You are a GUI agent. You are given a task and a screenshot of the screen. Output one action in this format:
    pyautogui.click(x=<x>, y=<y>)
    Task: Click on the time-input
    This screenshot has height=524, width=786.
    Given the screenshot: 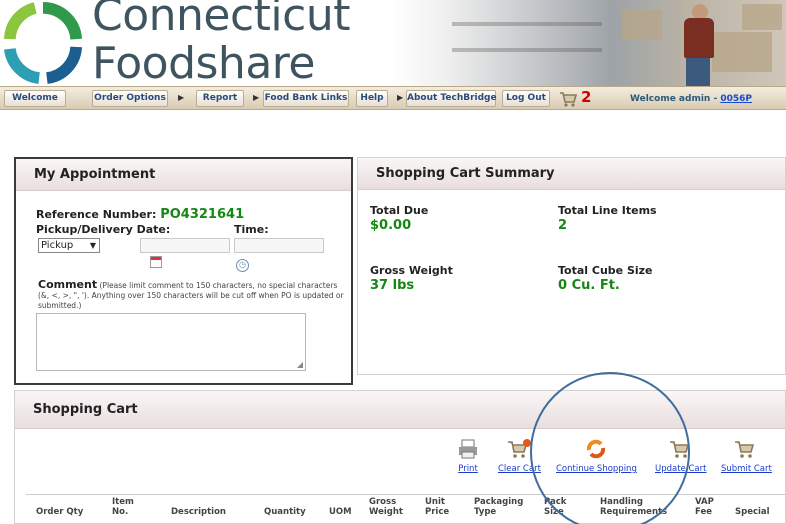 What is the action you would take?
    pyautogui.click(x=279, y=245)
    